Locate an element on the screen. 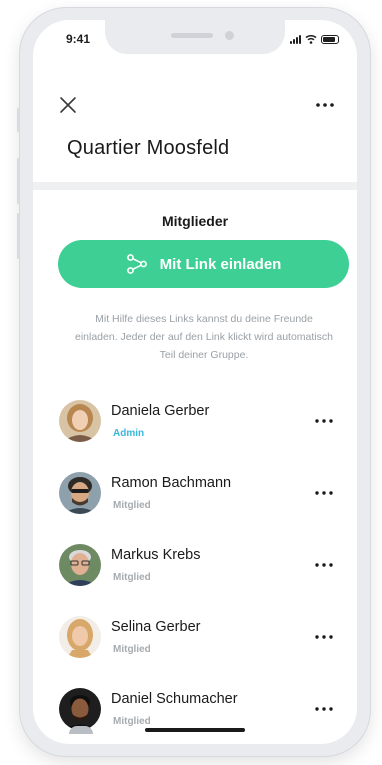  section-divider is located at coordinates (195, 186).